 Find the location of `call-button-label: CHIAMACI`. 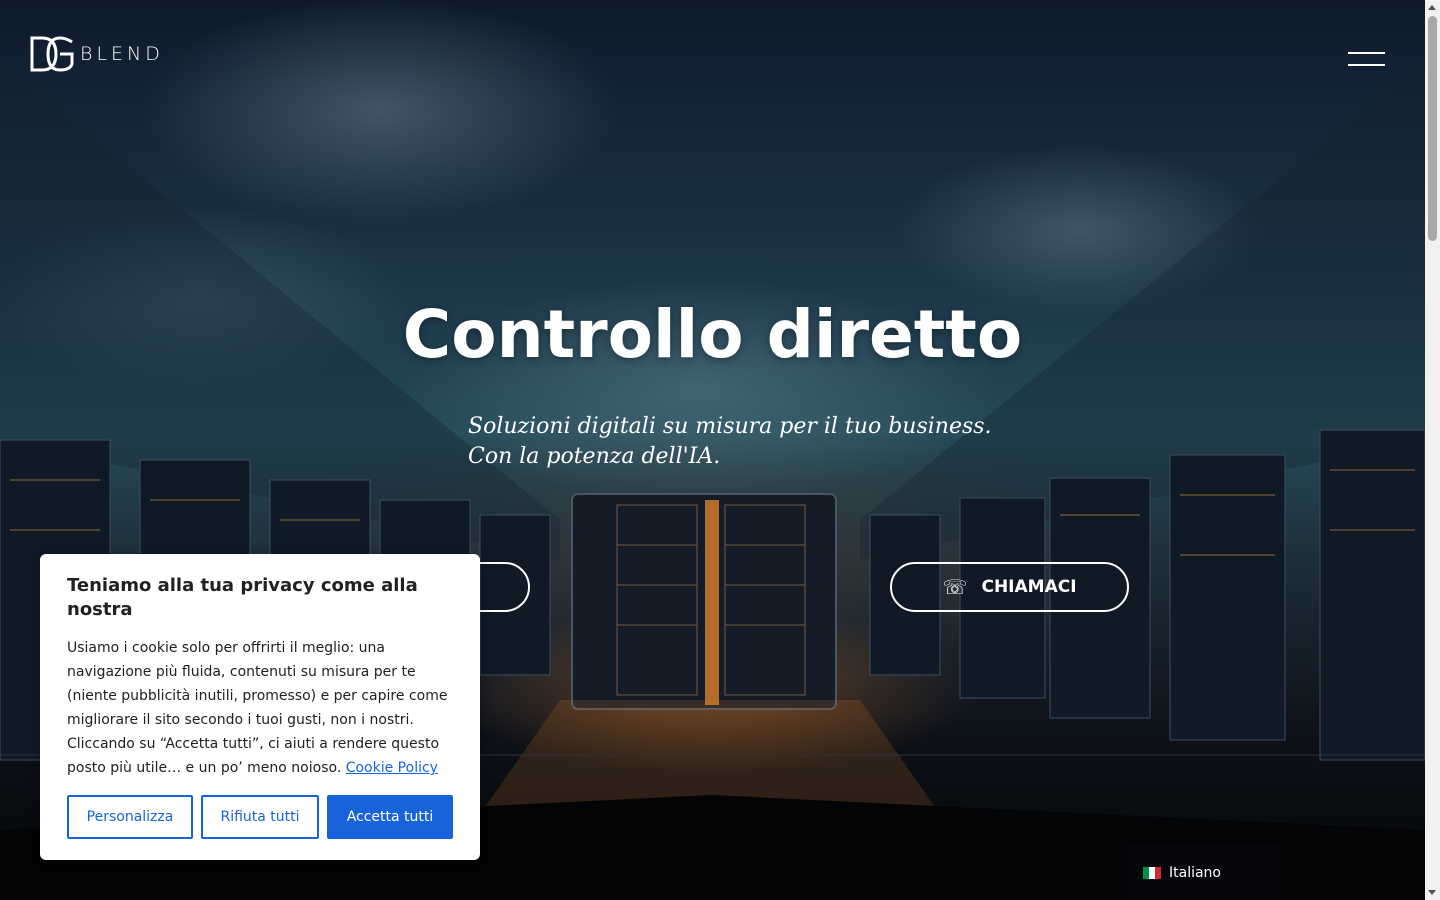

call-button-label: CHIAMACI is located at coordinates (1029, 587).